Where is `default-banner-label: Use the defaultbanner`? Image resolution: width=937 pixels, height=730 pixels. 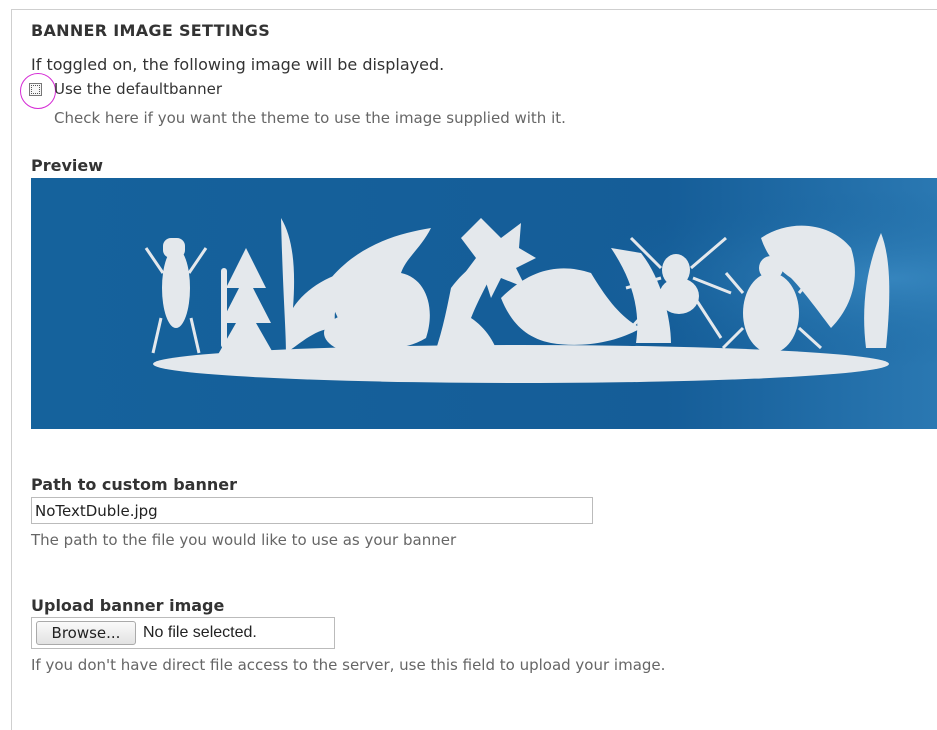 default-banner-label: Use the defaultbanner is located at coordinates (138, 89).